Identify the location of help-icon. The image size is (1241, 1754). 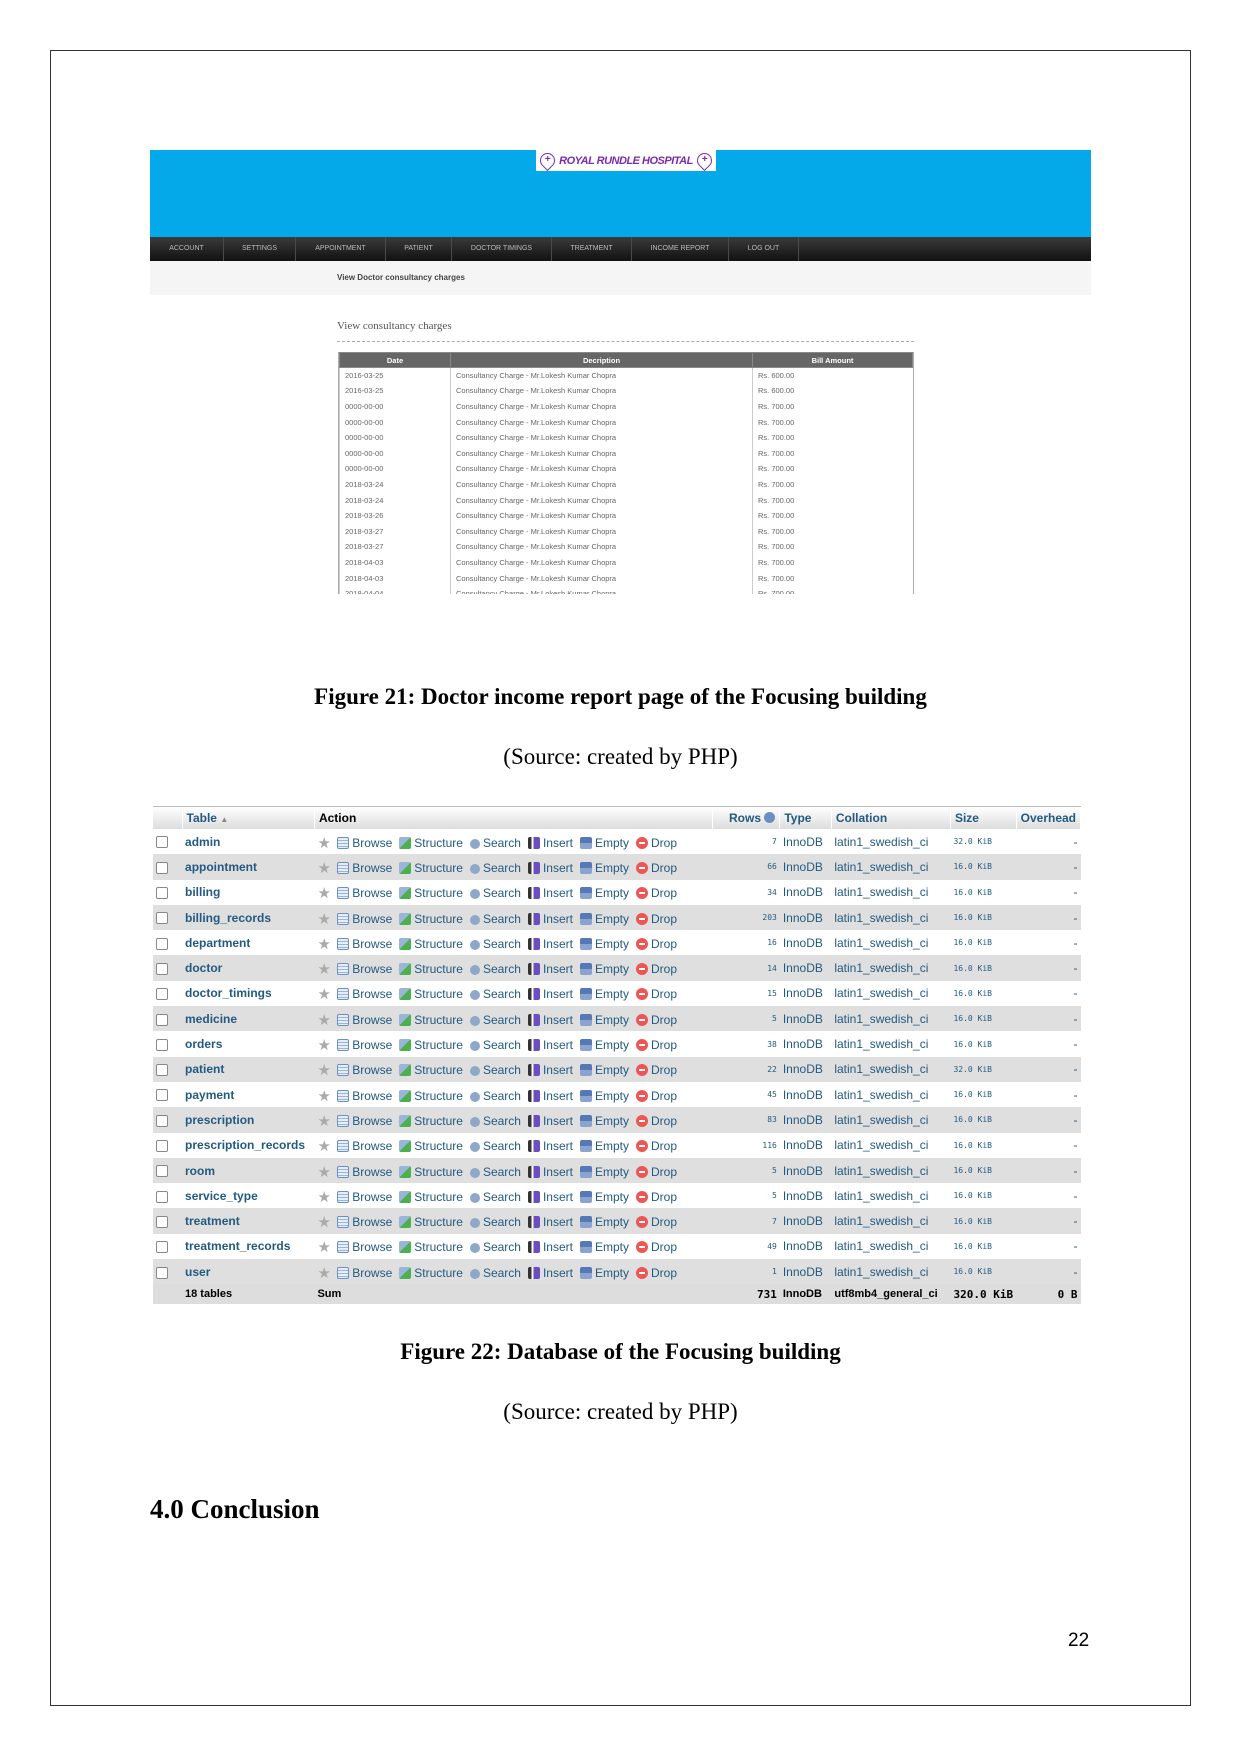
(770, 817).